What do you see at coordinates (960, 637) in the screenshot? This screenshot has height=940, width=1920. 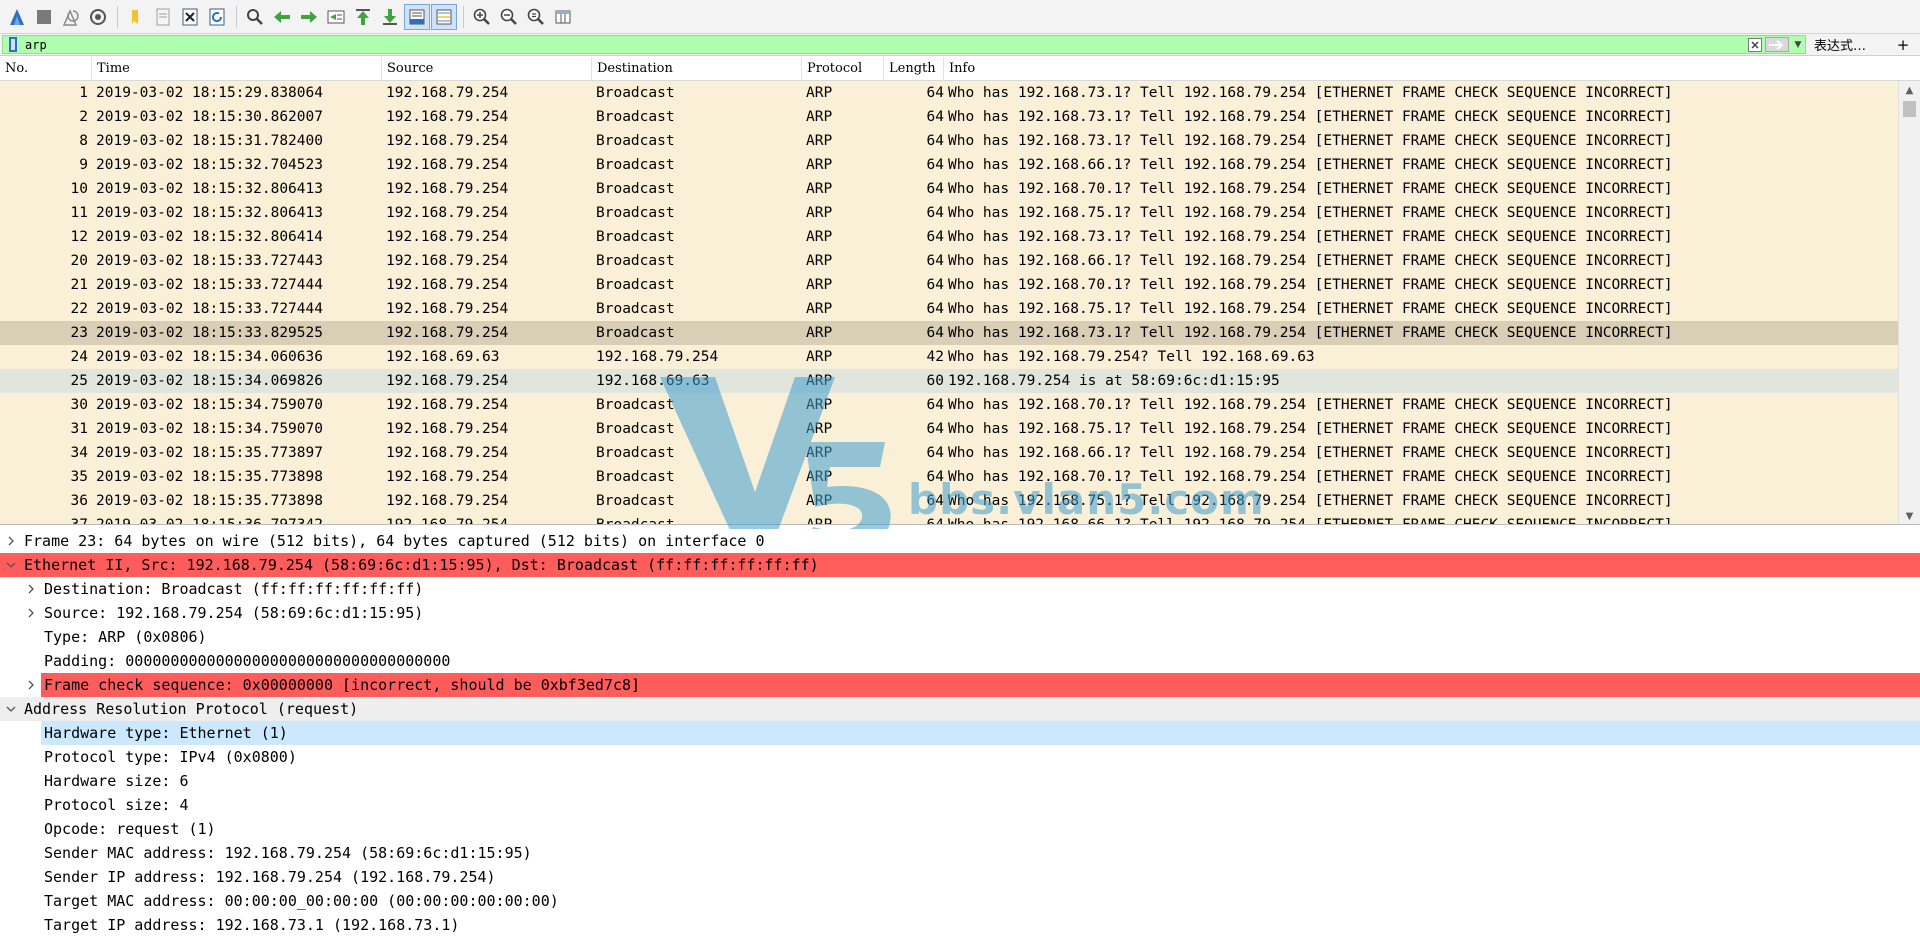 I see `tree-item-field: Type: ARP (0x0806)` at bounding box center [960, 637].